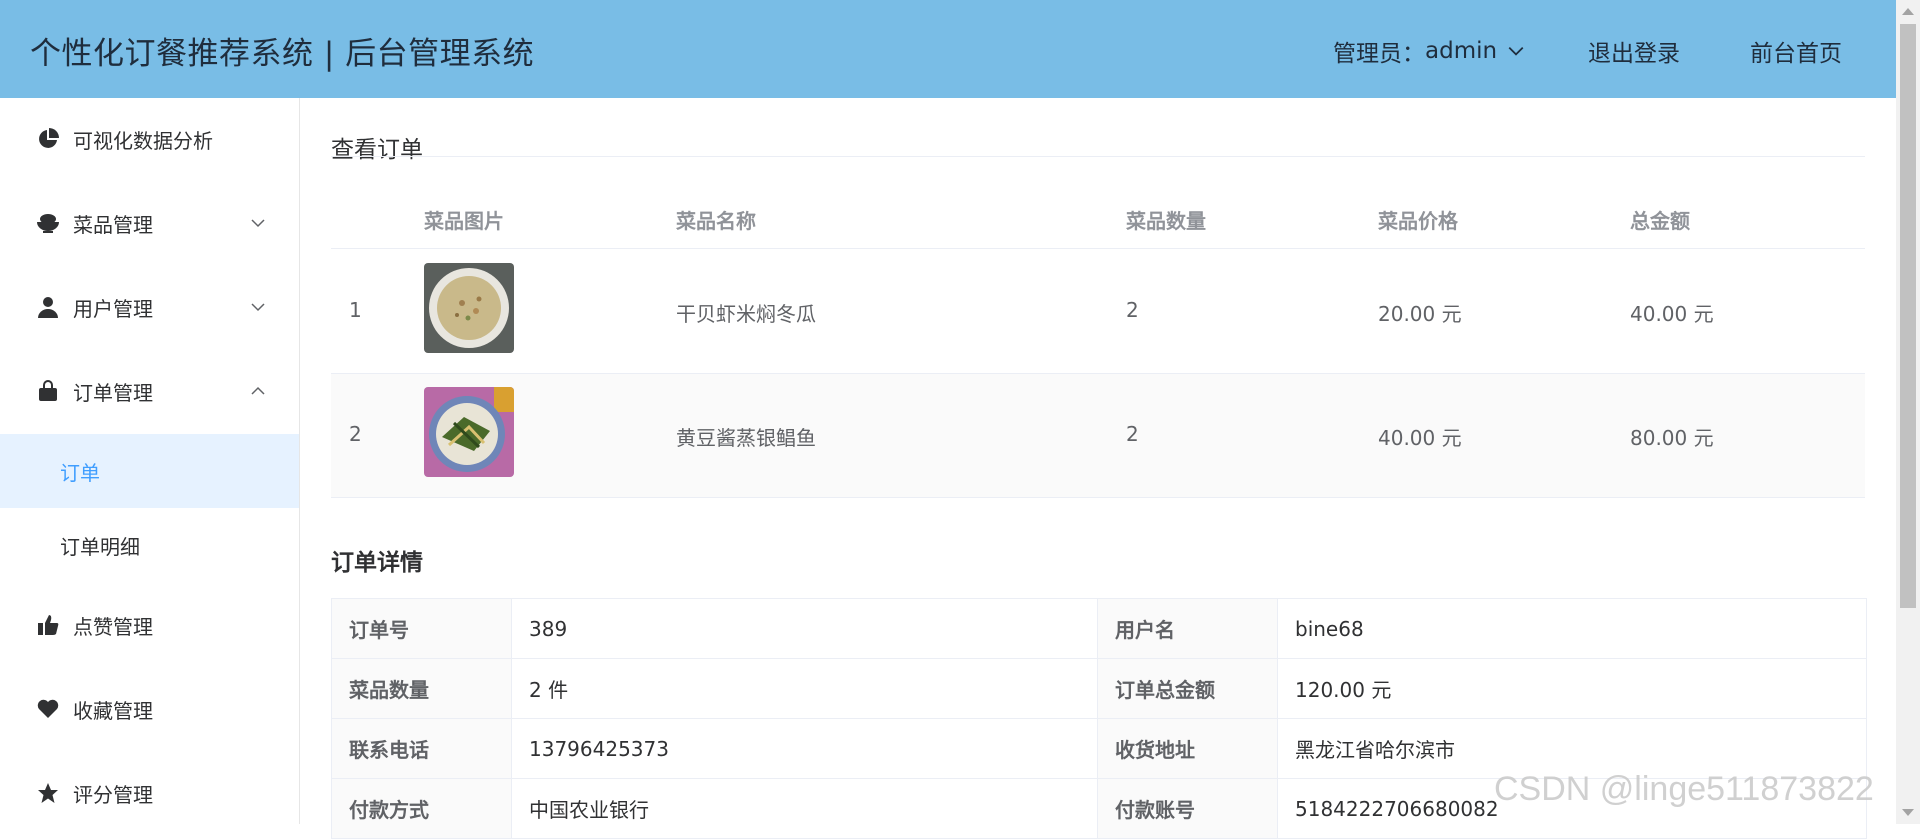 Image resolution: width=1920 pixels, height=839 pixels. What do you see at coordinates (1188, 748) in the screenshot?
I see `detail-label-address: 收货地址` at bounding box center [1188, 748].